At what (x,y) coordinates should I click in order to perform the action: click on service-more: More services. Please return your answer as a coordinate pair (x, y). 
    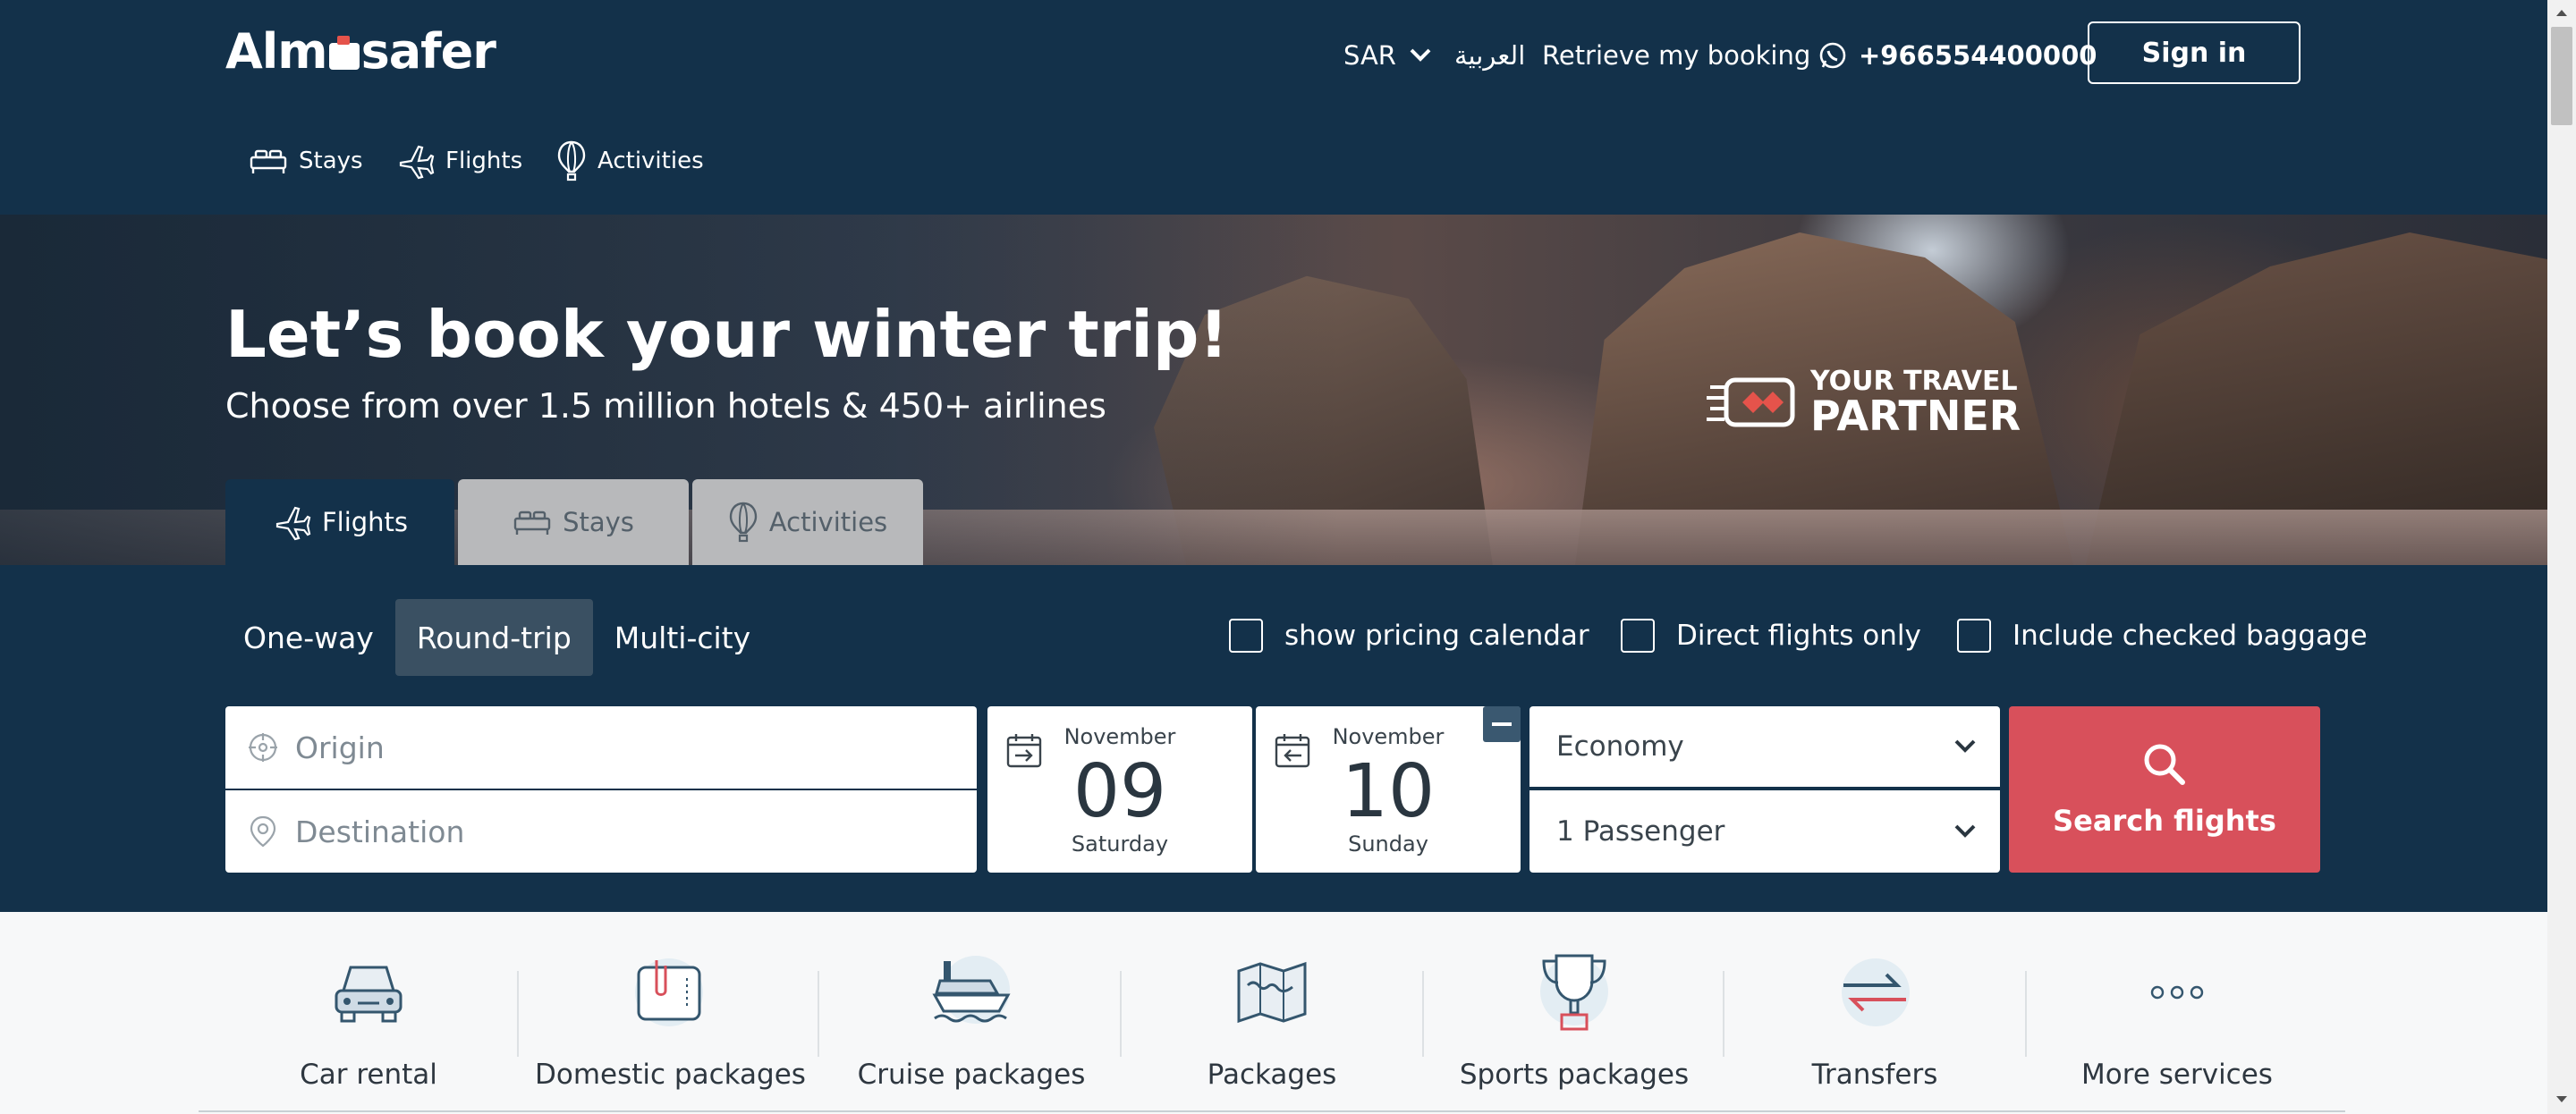
    Looking at the image, I should click on (2177, 1020).